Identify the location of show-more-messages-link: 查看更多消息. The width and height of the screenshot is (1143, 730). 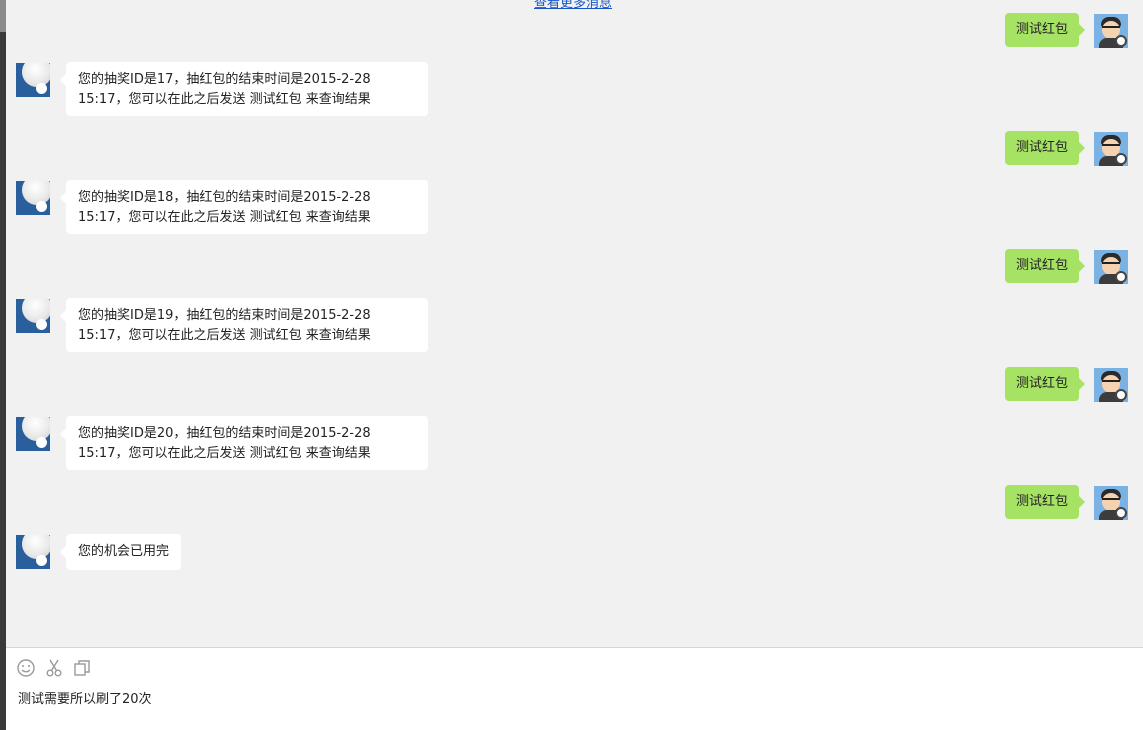
(573, 5).